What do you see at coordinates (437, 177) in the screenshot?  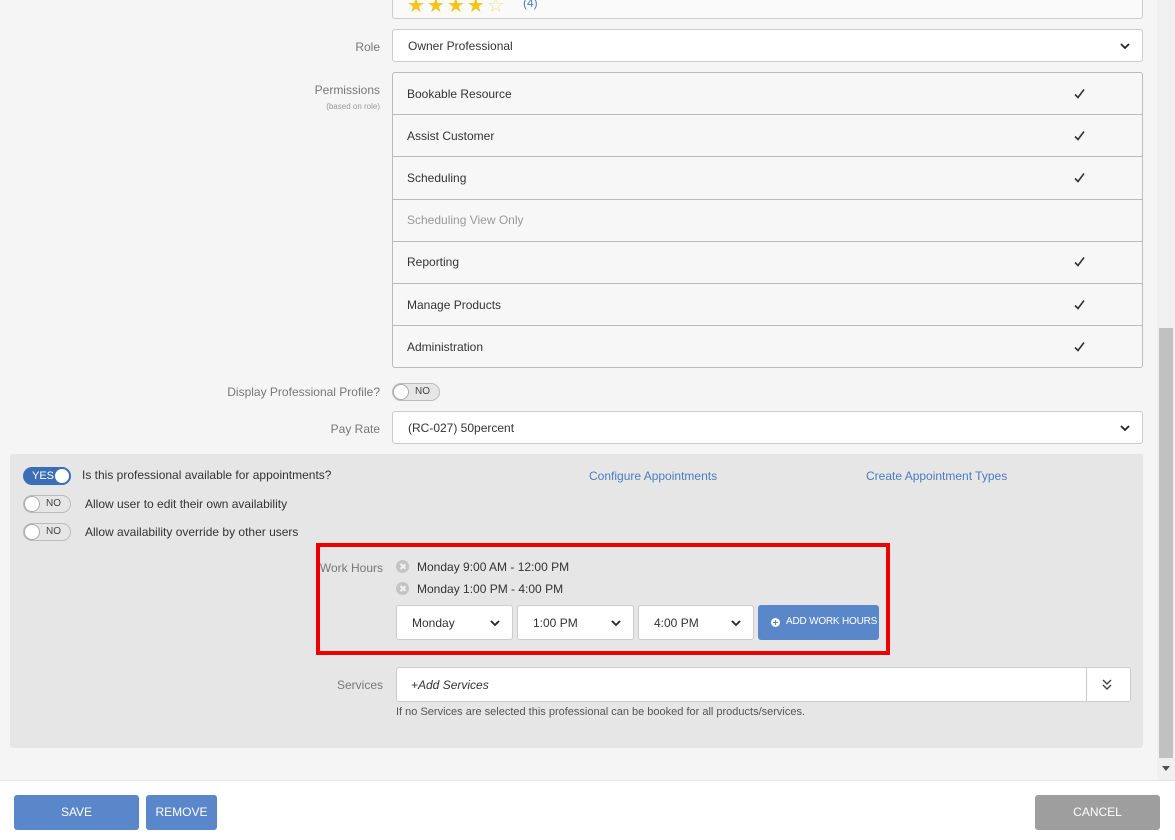 I see `permission-label: Scheduling` at bounding box center [437, 177].